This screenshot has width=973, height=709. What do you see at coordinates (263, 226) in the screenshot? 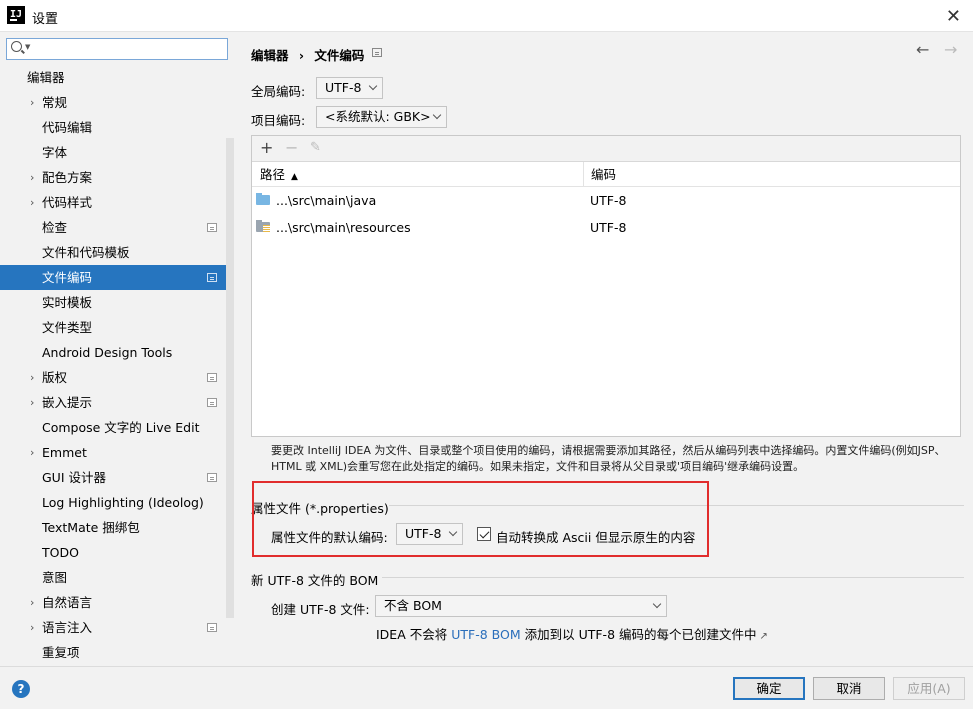
I see `resources-folder-icon` at bounding box center [263, 226].